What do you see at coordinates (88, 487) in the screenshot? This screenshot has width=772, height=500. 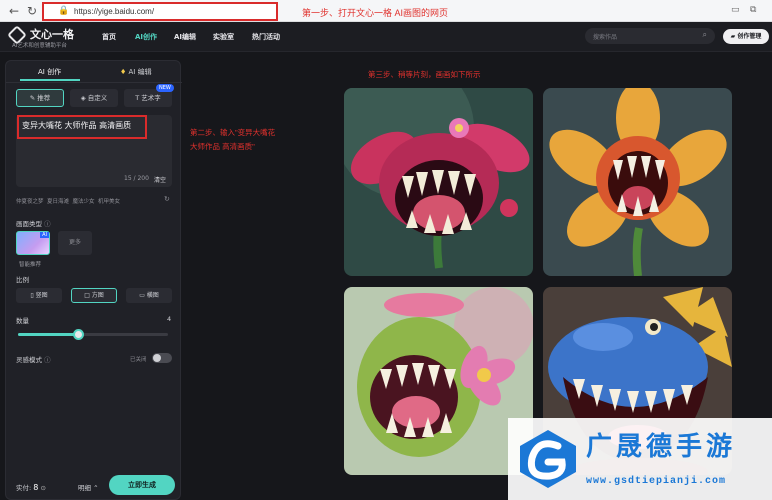 I see `detail-link: 明细 ⌃` at bounding box center [88, 487].